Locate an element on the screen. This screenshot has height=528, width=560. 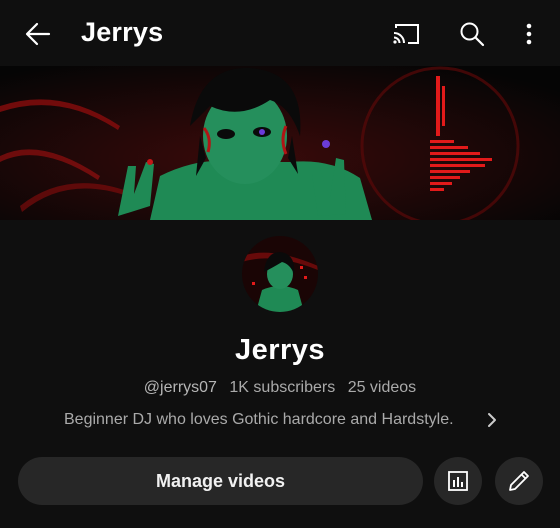
manage-videos-button: Manage videos is located at coordinates (220, 481).